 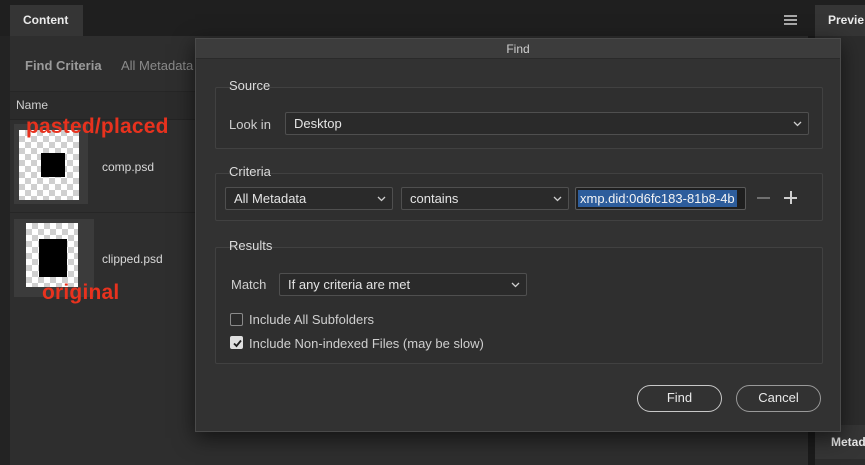 I want to click on column-header-name: Name, so click(x=32, y=105).